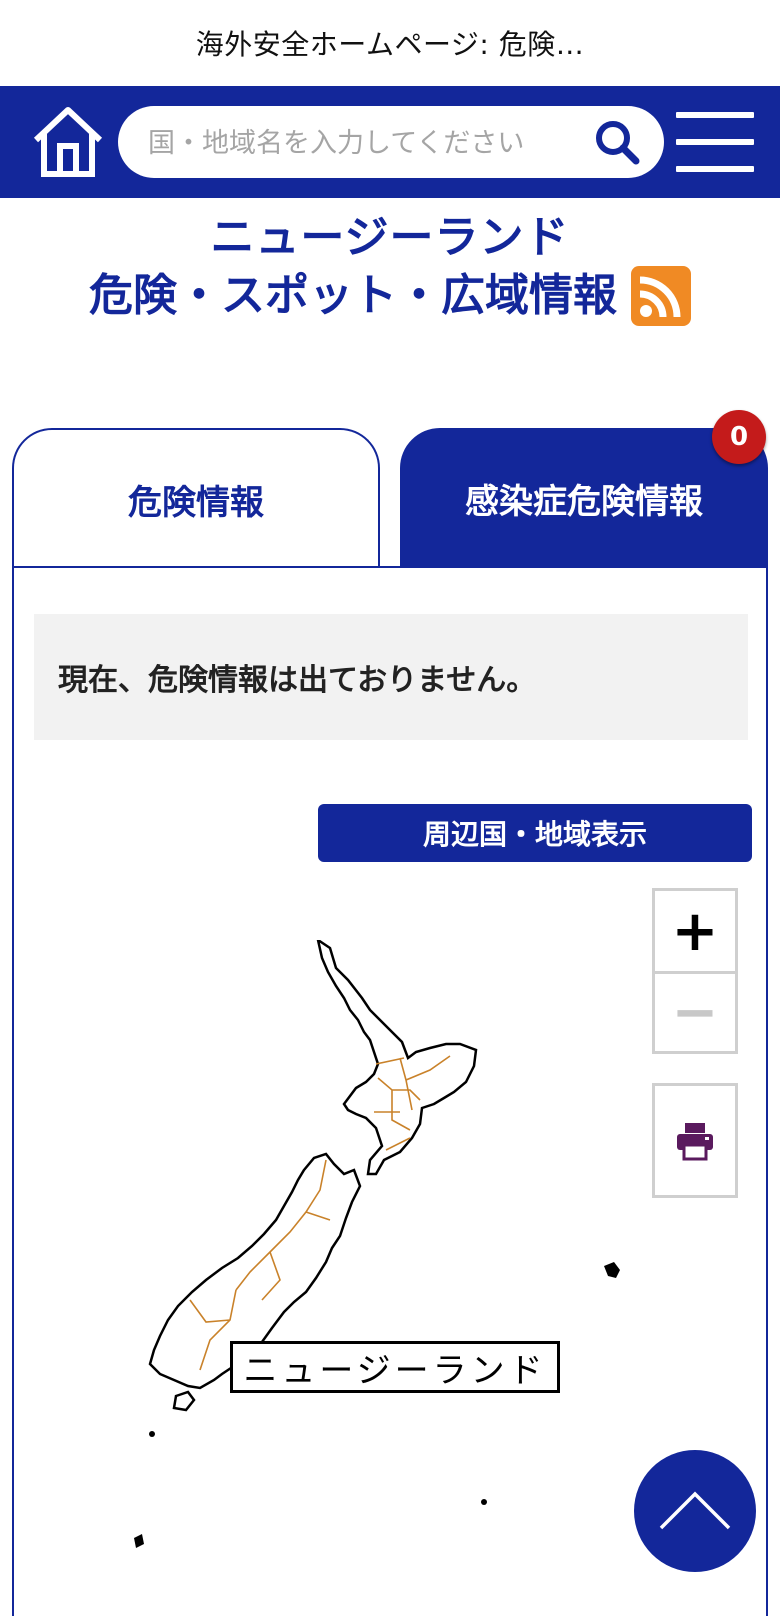  Describe the element at coordinates (612, 1270) in the screenshot. I see `chatham-islands` at that location.